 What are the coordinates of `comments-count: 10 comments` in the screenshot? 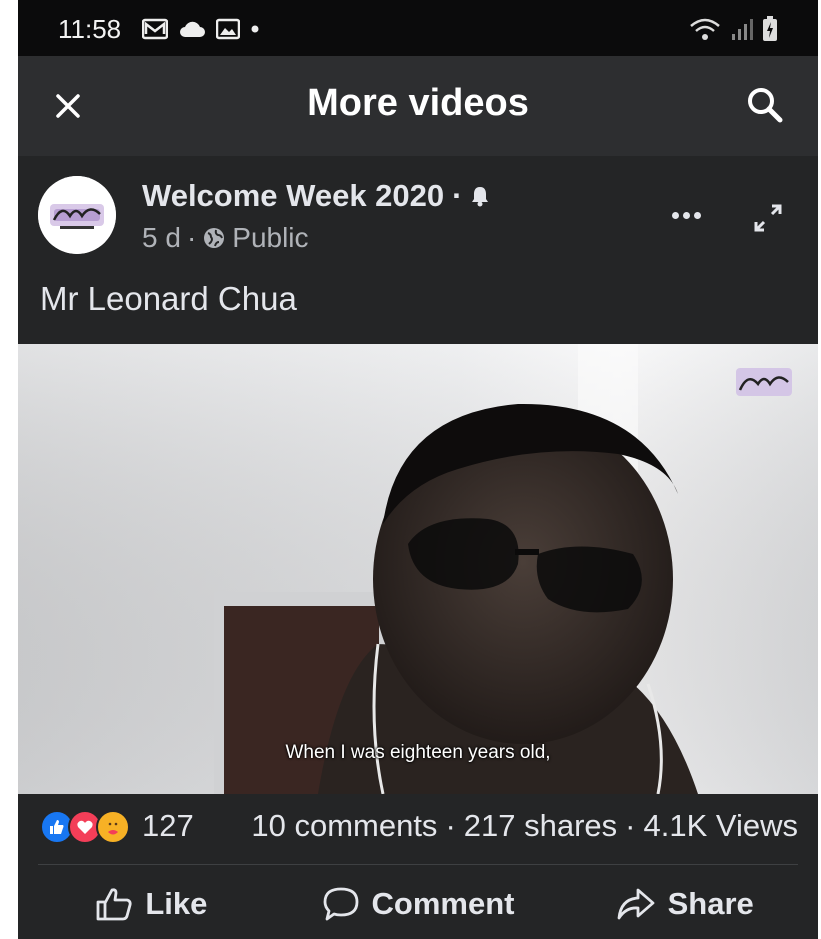 It's located at (344, 826).